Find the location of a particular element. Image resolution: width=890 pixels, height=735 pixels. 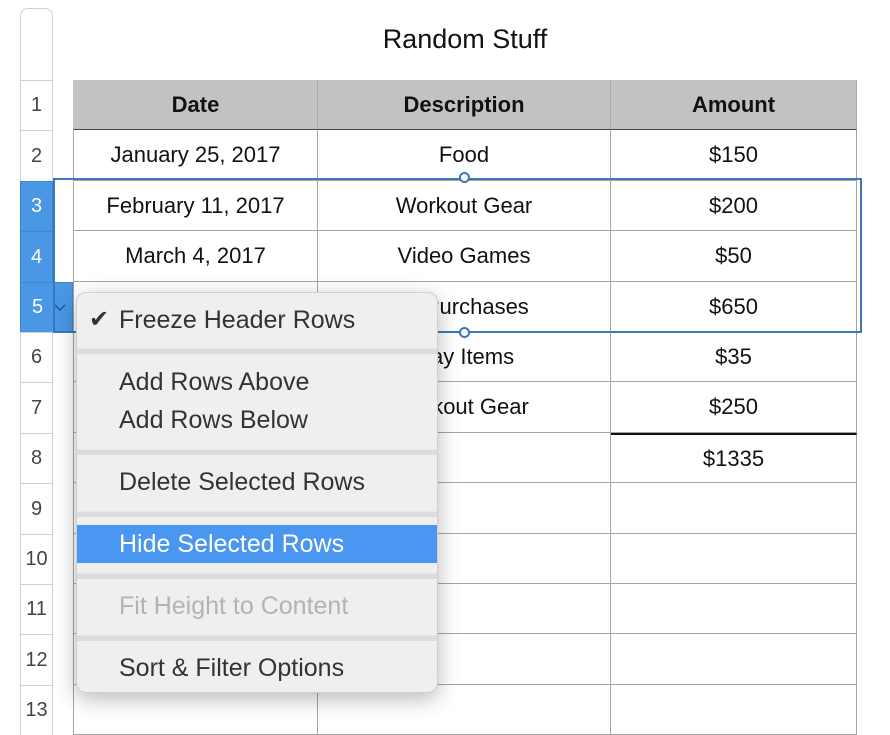

row-number: 9 is located at coordinates (36, 508).